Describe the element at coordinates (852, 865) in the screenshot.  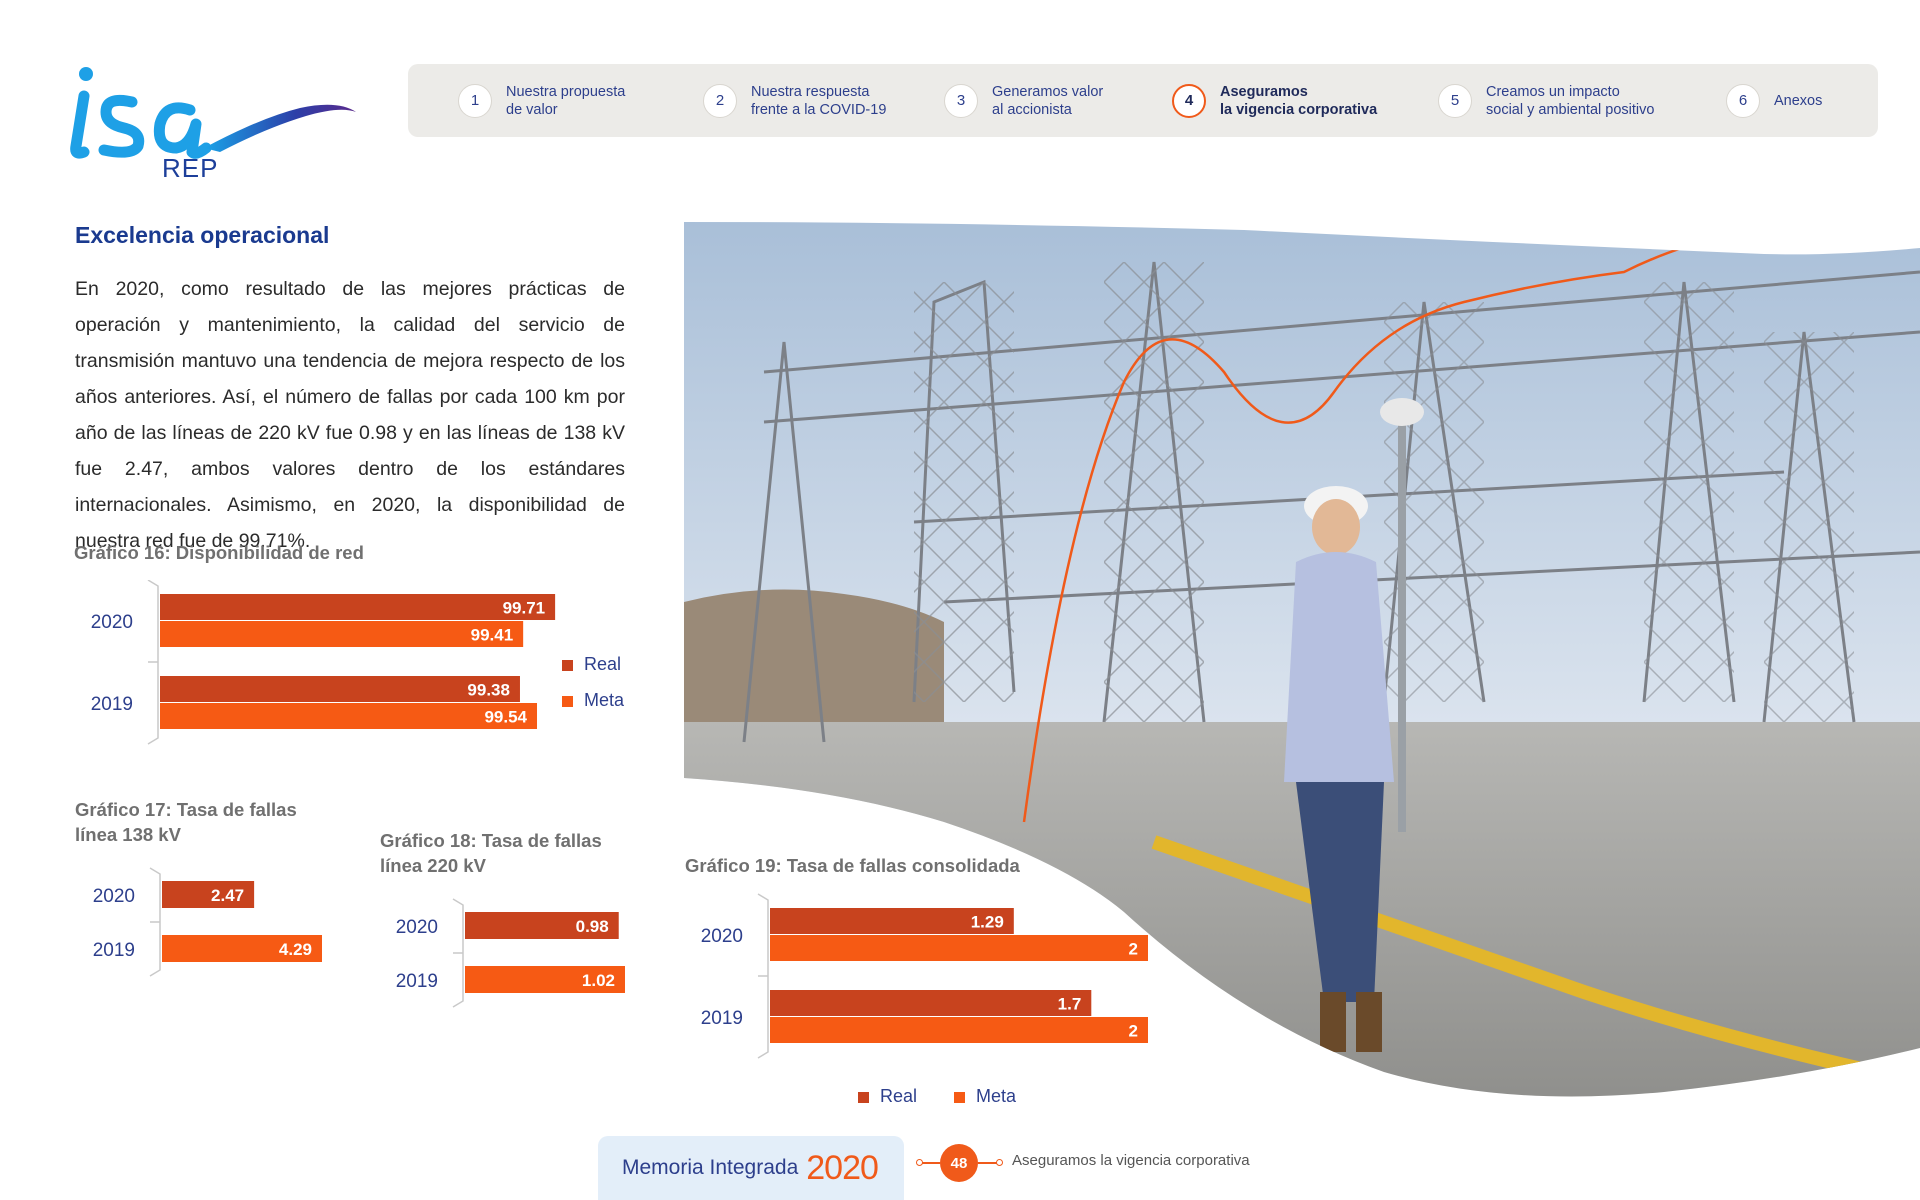
I see `chart-title-19: Gráfico 19: Tasa de fallas consolidada` at that location.